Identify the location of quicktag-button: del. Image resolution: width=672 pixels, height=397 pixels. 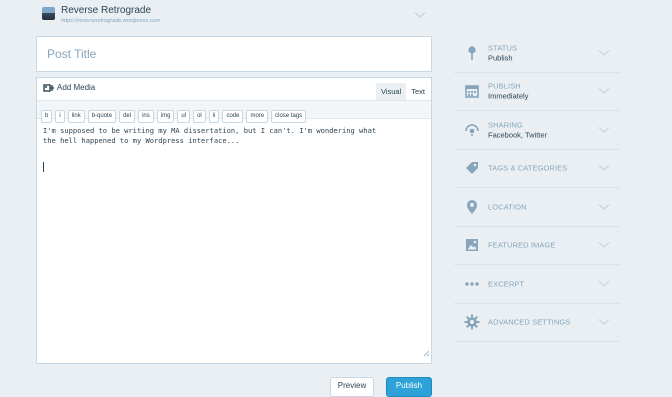
(127, 116).